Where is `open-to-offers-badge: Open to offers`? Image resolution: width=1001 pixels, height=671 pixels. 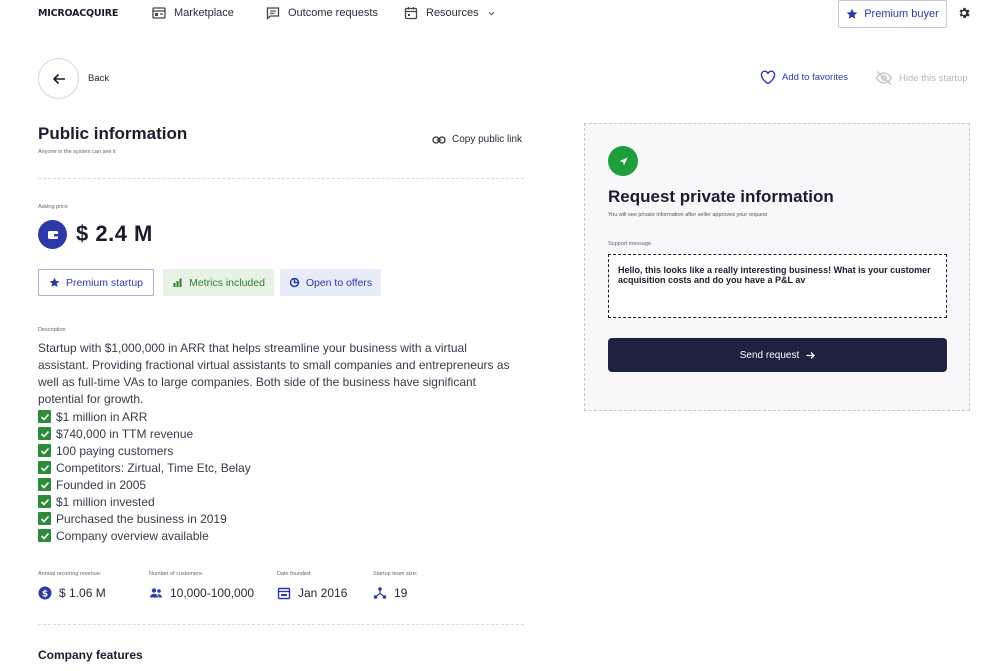
open-to-offers-badge: Open to offers is located at coordinates (330, 282).